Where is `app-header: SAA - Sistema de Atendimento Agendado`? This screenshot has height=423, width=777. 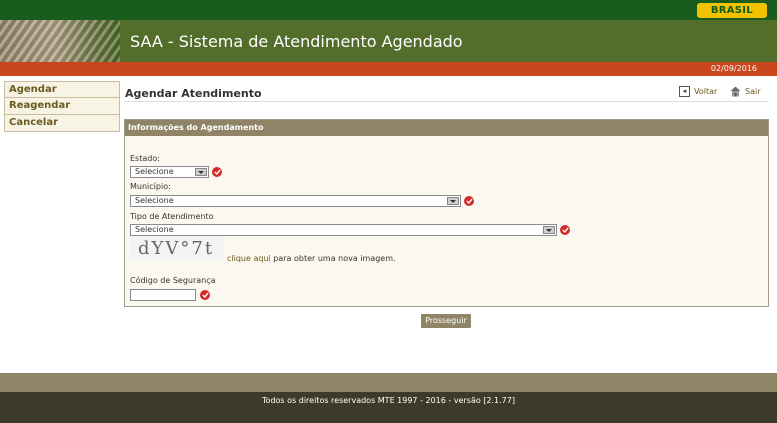
app-header: SAA - Sistema de Atendimento Agendado is located at coordinates (388, 41).